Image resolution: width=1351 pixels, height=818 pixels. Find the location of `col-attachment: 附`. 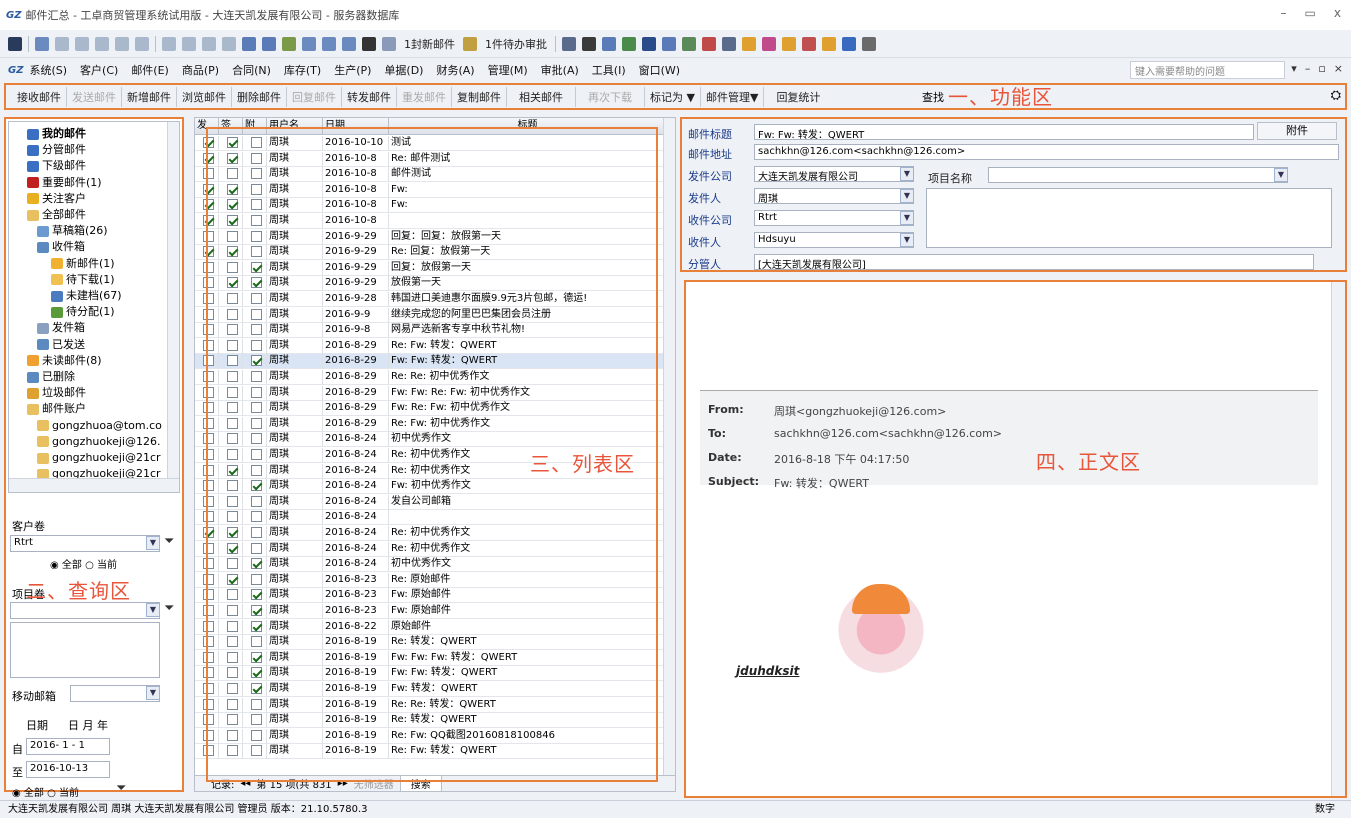

col-attachment: 附 is located at coordinates (255, 126).